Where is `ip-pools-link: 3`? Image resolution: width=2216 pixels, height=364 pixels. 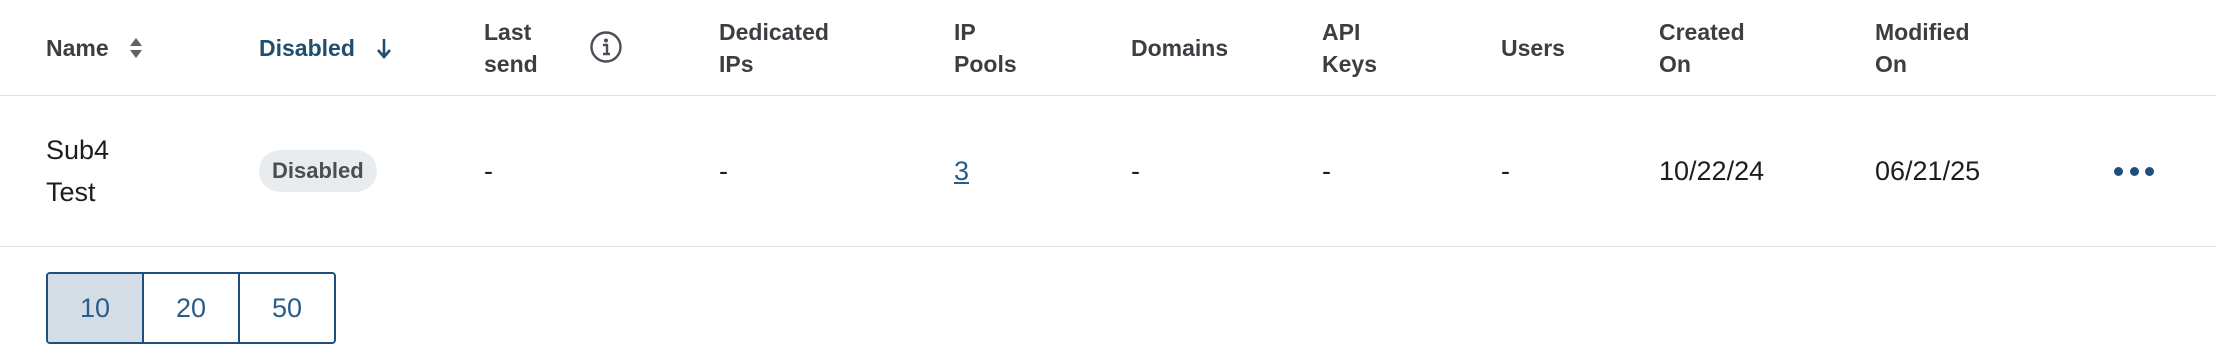
ip-pools-link: 3 is located at coordinates (961, 171).